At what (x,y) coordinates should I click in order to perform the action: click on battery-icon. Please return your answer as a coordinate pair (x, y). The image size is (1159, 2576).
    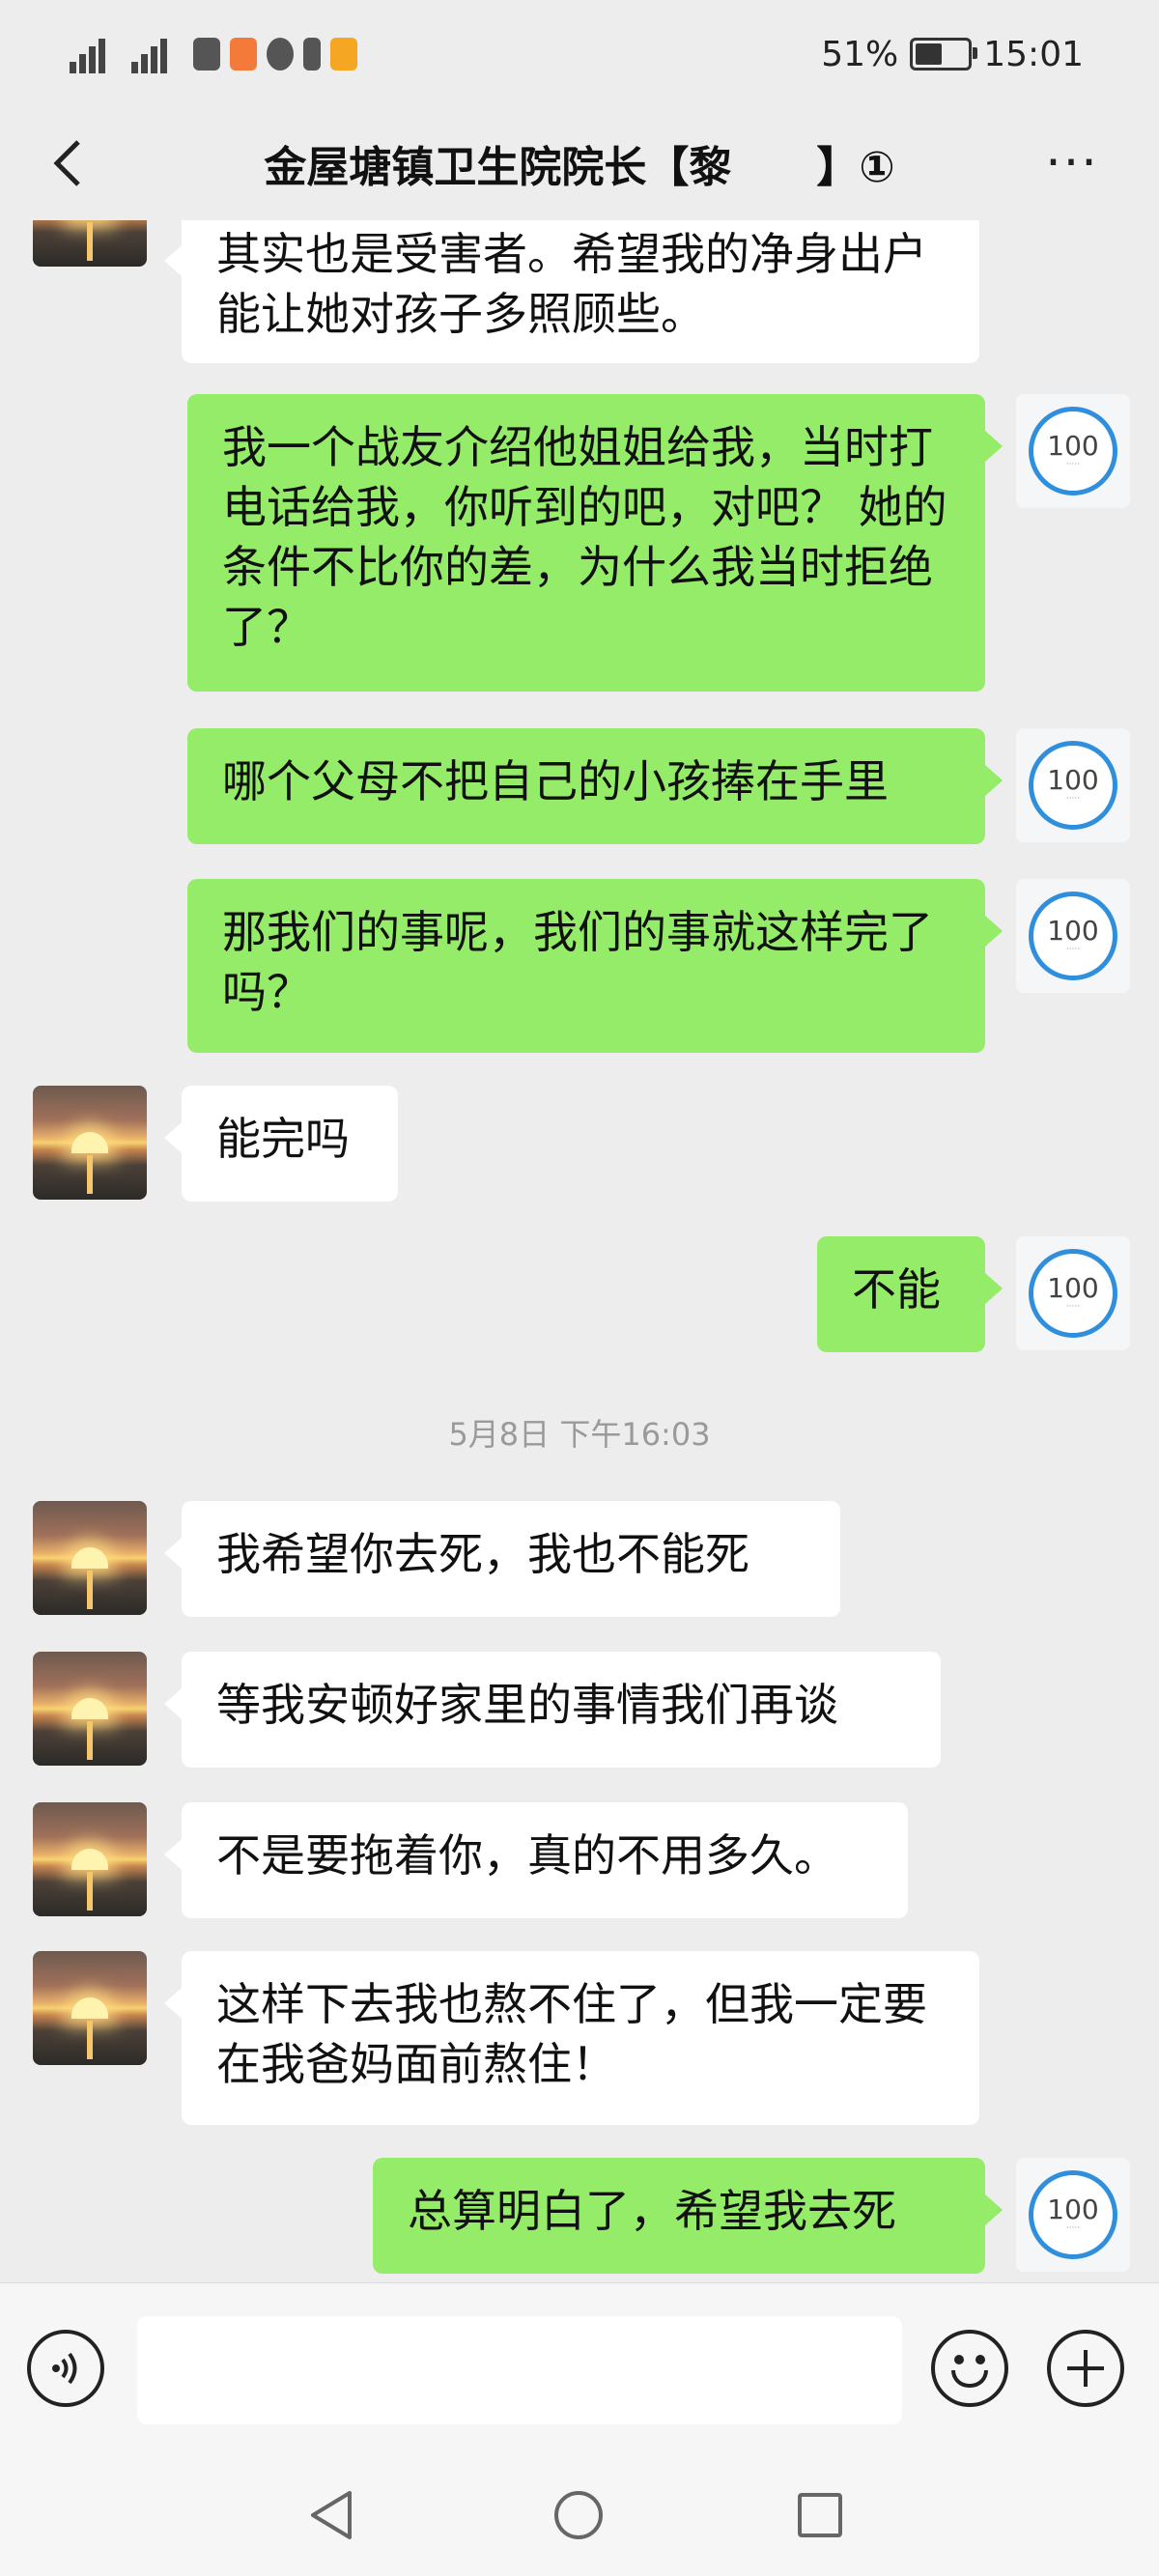
    Looking at the image, I should click on (944, 54).